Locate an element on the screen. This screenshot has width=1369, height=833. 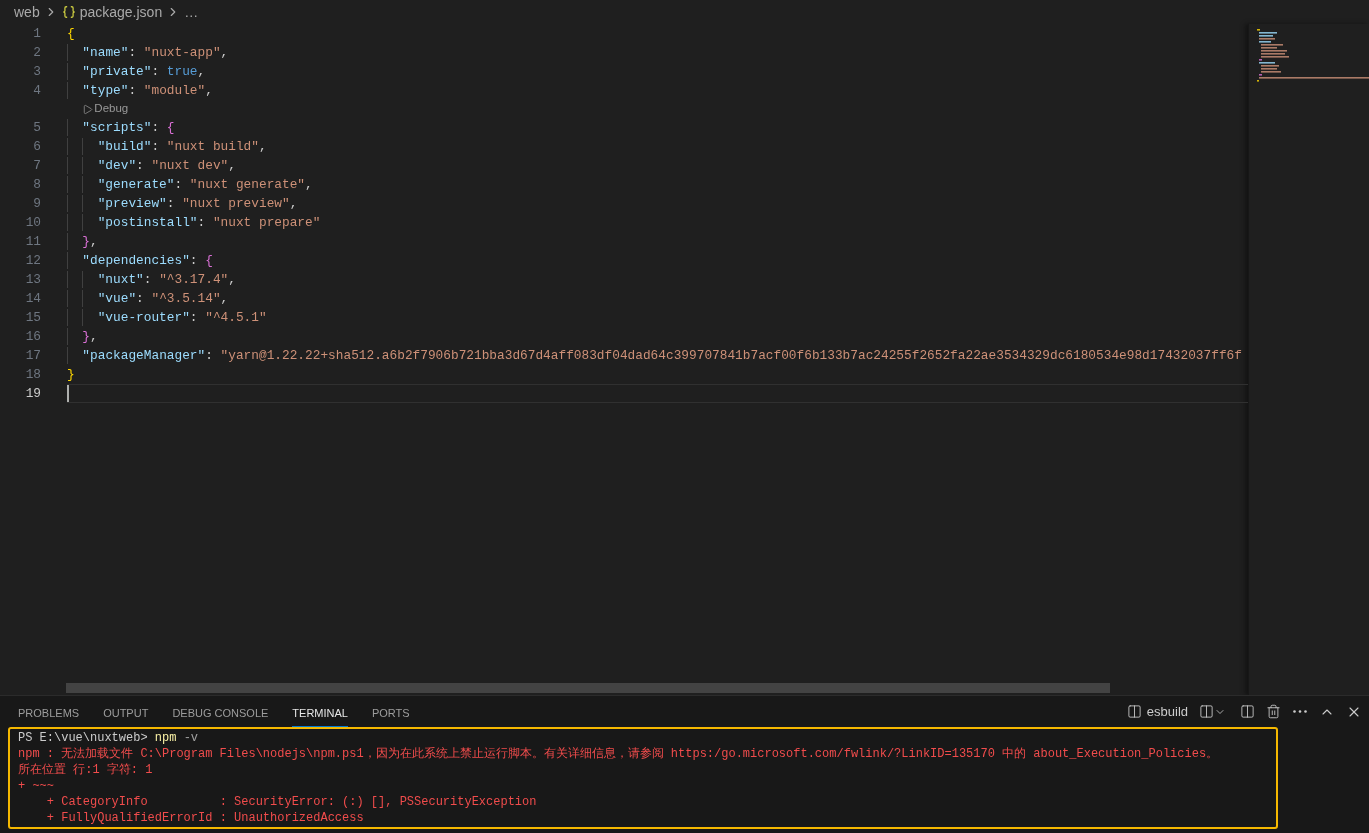
code-line: "preview": "nuxt preview", is located at coordinates (197, 203).